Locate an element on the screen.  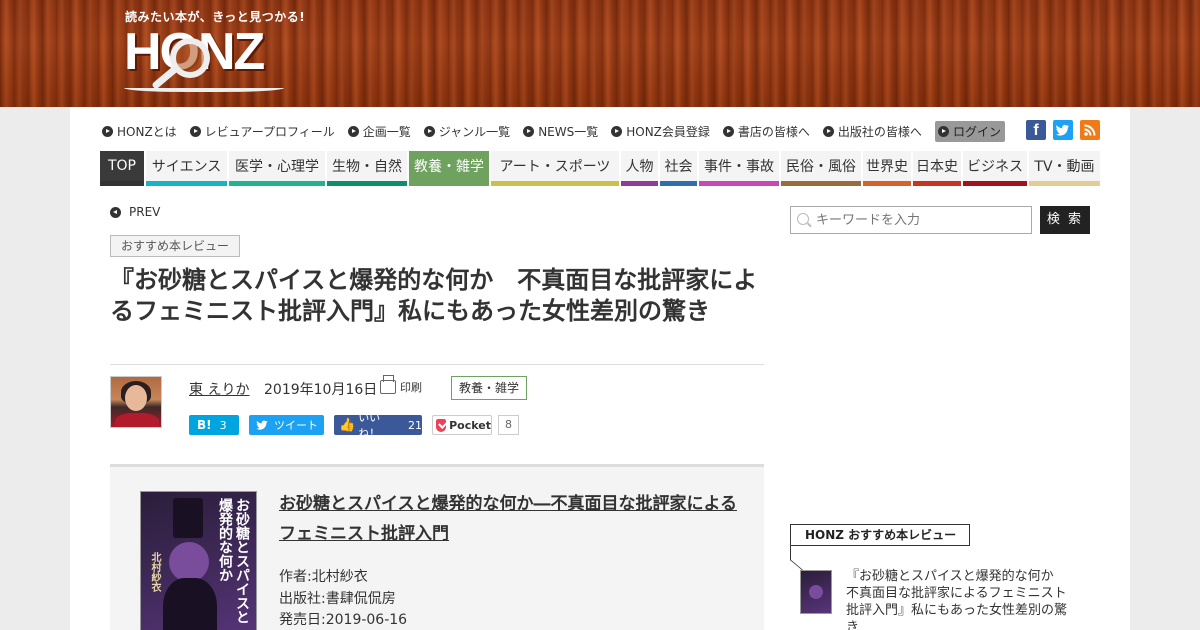
util-link-register: HONZ会員登録 is located at coordinates (660, 131).